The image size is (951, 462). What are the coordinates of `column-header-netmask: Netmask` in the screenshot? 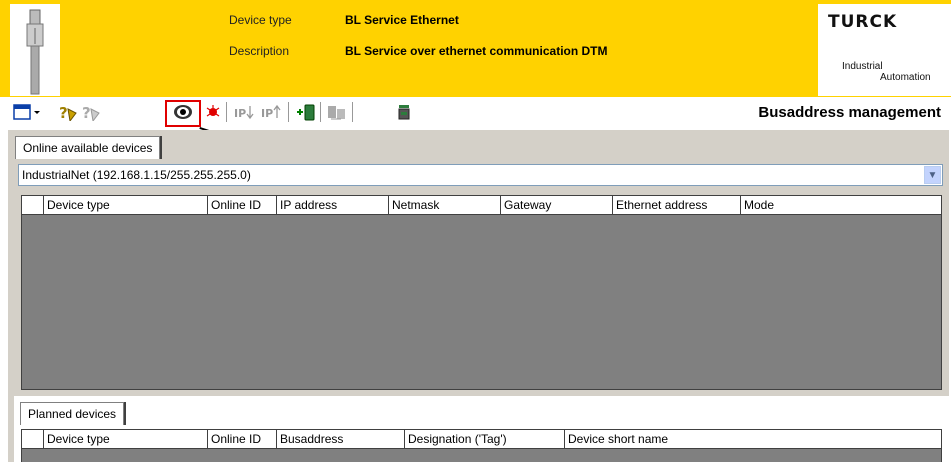 It's located at (444, 205).